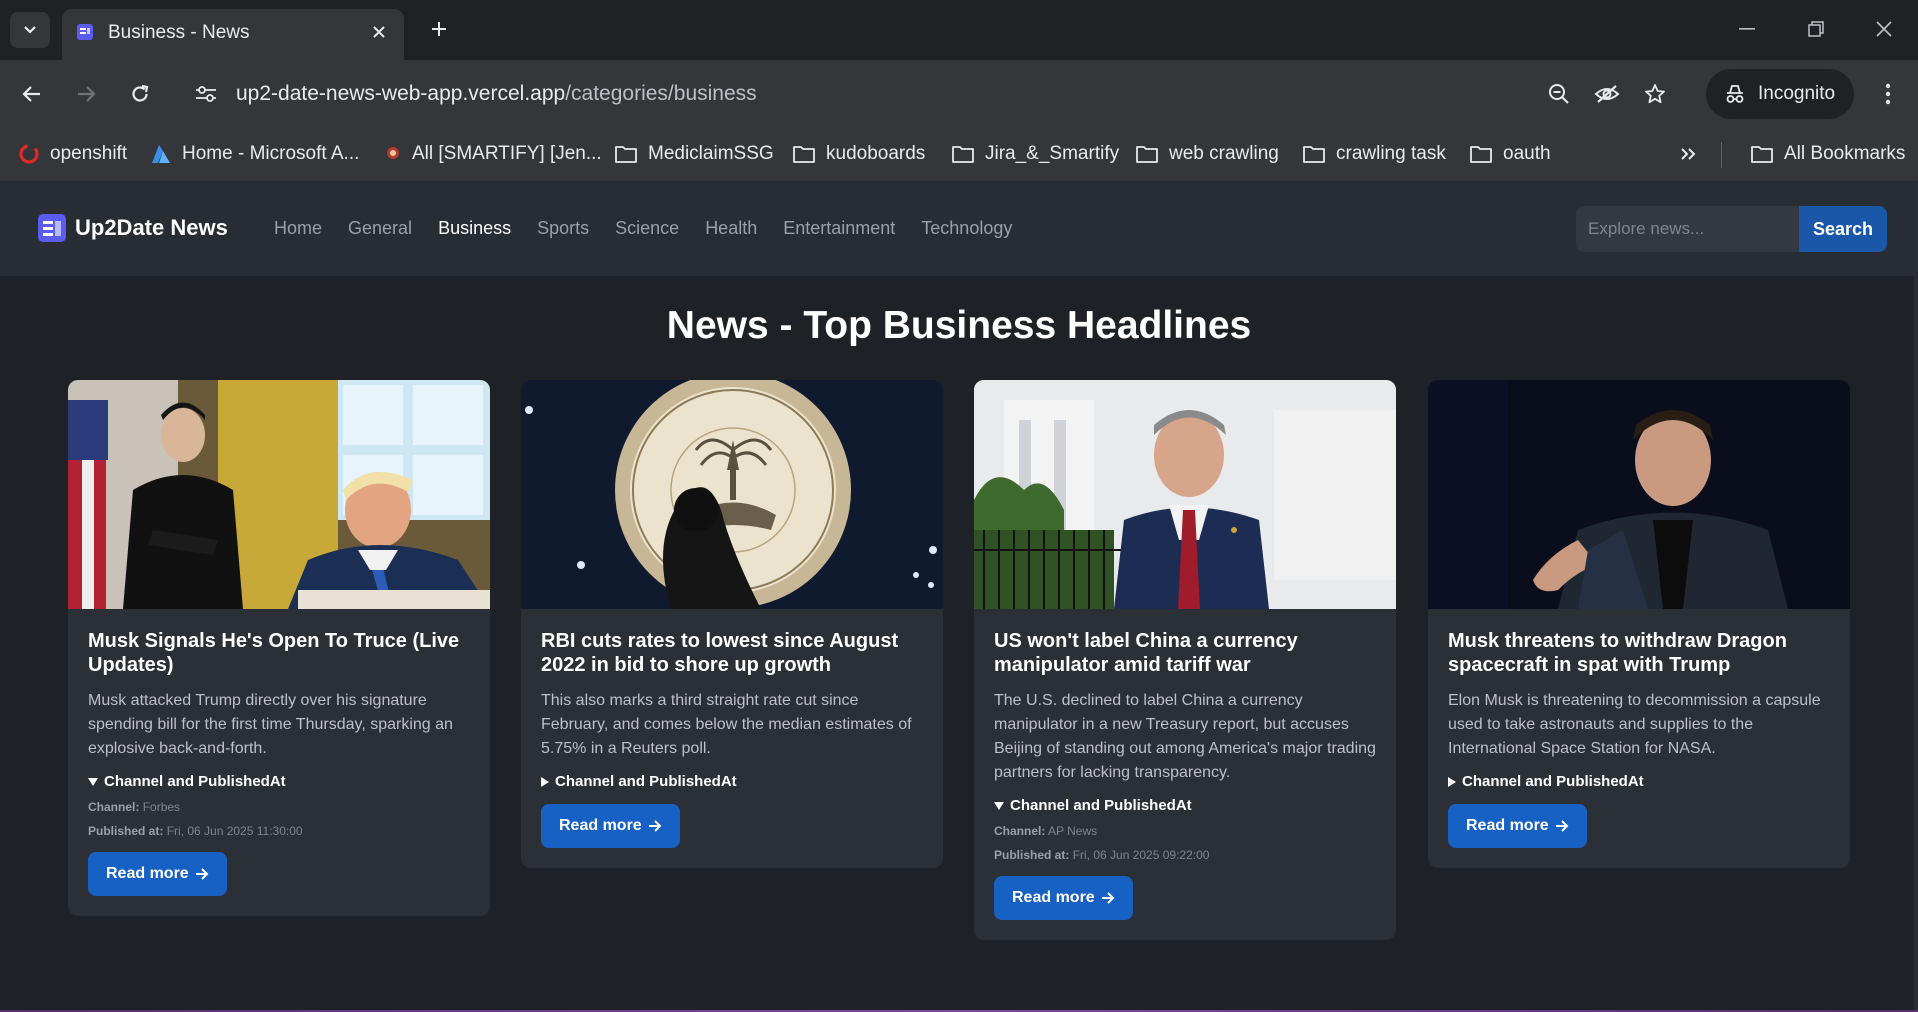  I want to click on tracking-protection-button, so click(1607, 94).